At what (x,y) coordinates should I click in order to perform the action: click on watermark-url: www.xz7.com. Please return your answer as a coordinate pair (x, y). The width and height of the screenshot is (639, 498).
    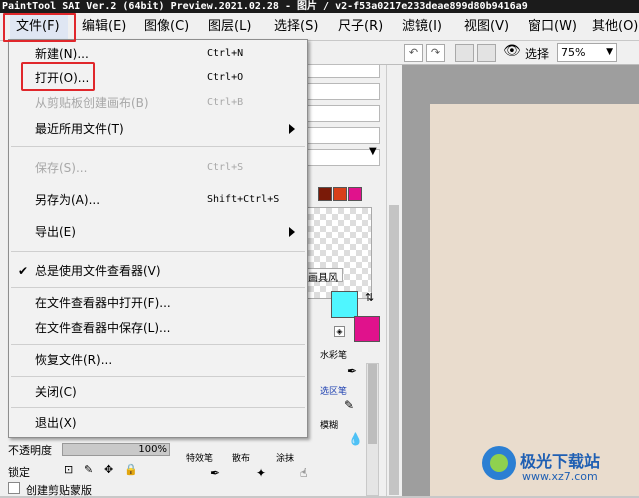
    Looking at the image, I should click on (560, 476).